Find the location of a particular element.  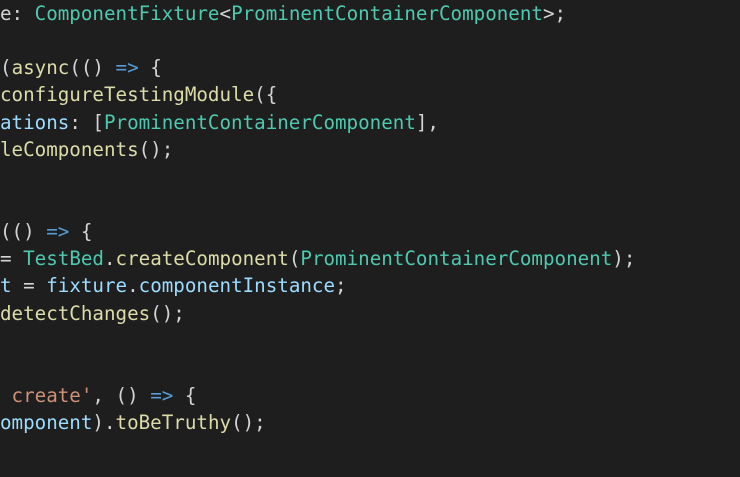

code-token: fixture is located at coordinates (87, 286).